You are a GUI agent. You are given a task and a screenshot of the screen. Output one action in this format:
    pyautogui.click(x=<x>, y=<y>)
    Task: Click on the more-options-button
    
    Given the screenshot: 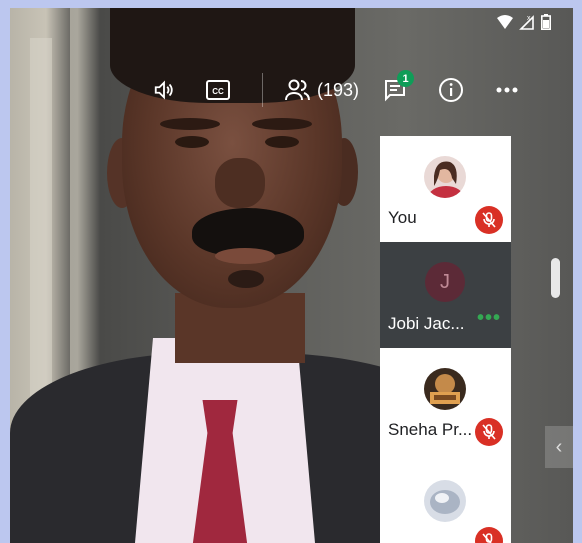 What is the action you would take?
    pyautogui.click(x=507, y=90)
    